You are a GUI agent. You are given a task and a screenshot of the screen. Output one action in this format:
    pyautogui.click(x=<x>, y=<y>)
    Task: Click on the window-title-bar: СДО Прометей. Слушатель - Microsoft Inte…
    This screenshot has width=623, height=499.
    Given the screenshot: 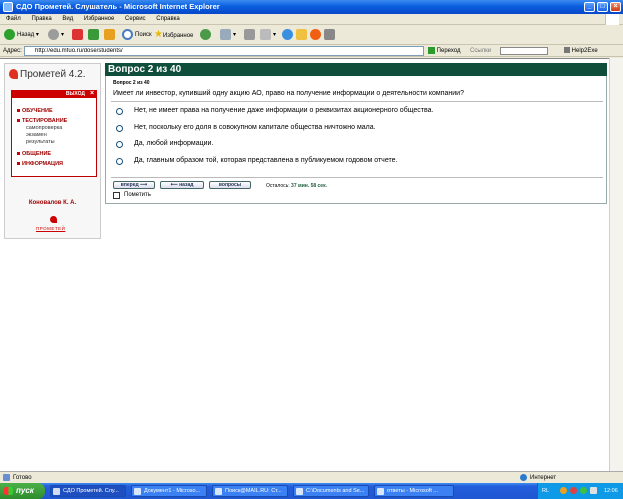 What is the action you would take?
    pyautogui.click(x=311, y=7)
    